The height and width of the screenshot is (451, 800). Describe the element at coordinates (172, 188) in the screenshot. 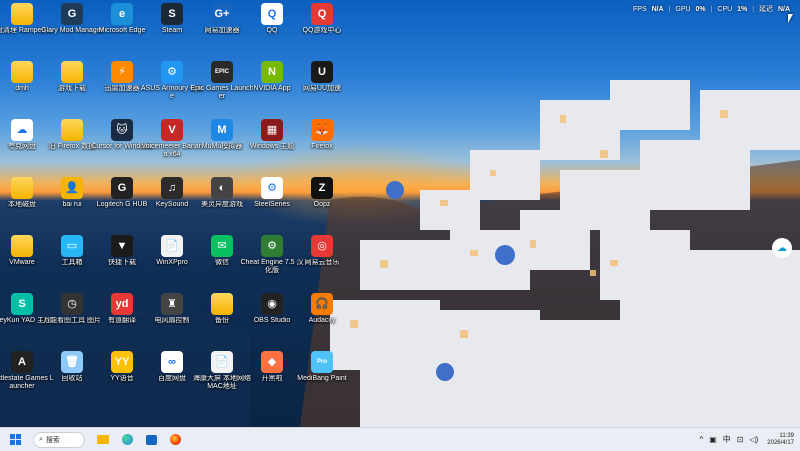

I see `app-icon: ♫` at that location.